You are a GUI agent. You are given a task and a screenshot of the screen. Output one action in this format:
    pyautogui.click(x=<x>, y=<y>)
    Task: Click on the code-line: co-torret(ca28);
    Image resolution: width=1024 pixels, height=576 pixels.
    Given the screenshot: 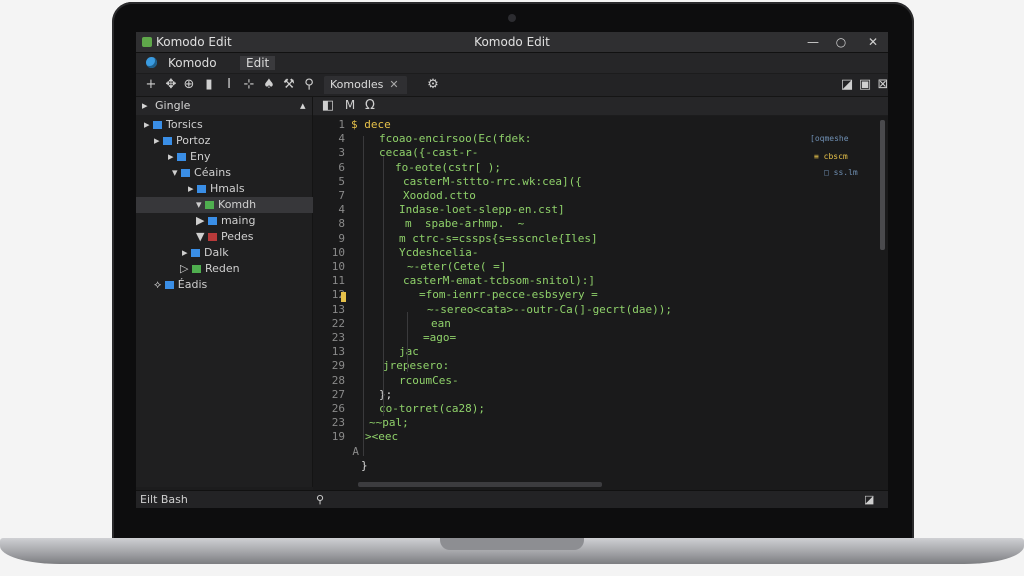 What is the action you would take?
    pyautogui.click(x=432, y=408)
    